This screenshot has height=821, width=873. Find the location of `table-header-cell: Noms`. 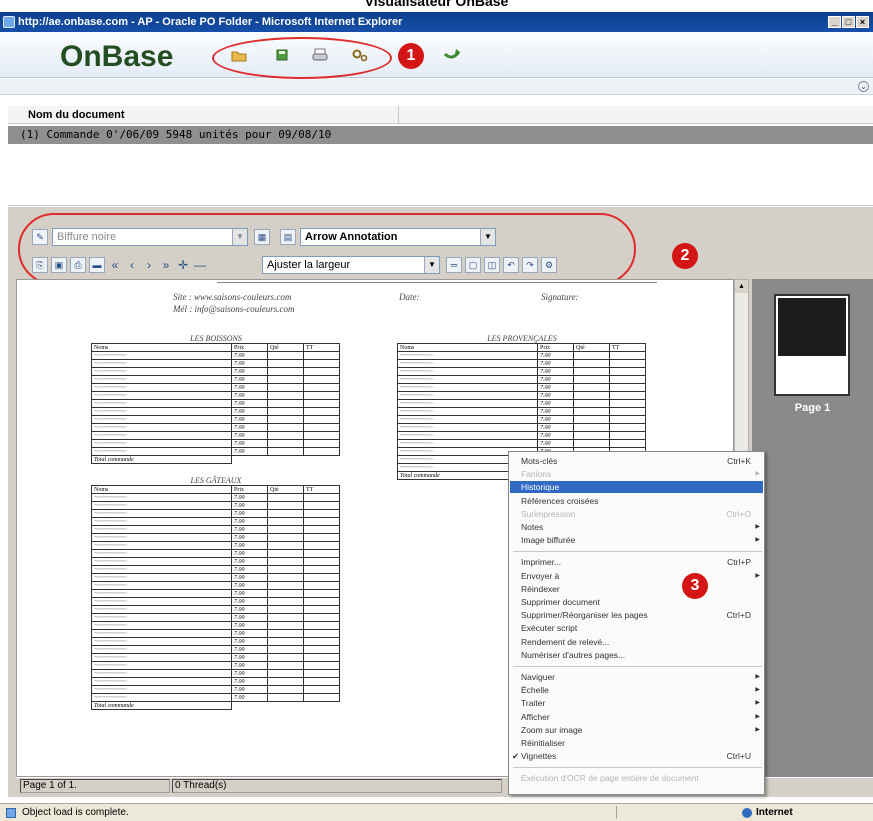

table-header-cell: Noms is located at coordinates (161, 489).